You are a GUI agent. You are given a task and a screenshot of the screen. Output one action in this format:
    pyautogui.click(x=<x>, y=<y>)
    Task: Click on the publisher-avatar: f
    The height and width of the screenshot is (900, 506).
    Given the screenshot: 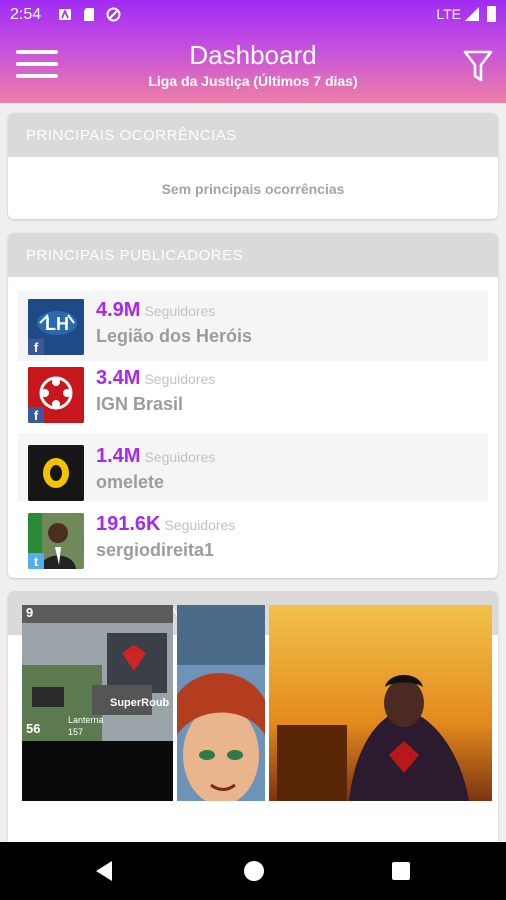 What is the action you would take?
    pyautogui.click(x=56, y=395)
    